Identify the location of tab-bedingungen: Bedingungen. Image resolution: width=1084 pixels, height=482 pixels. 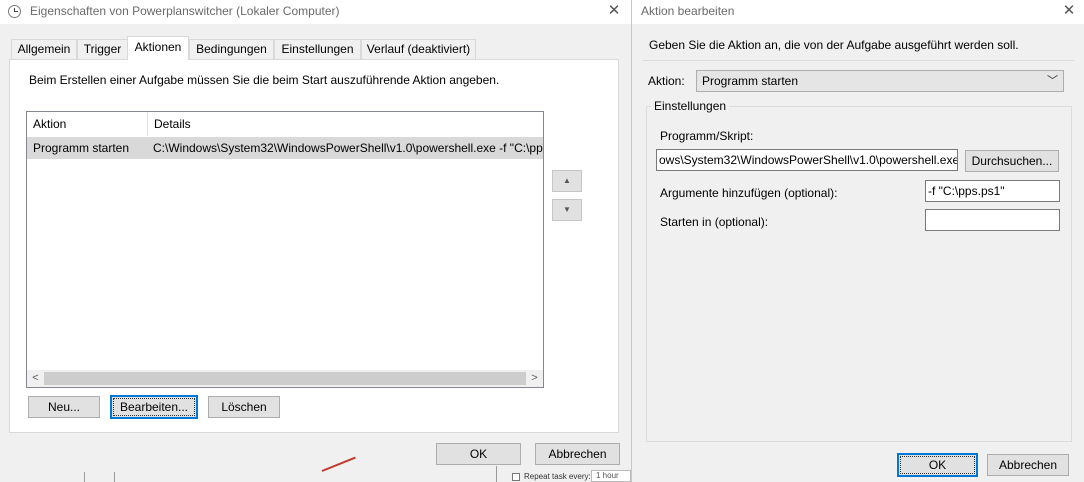
(231, 49).